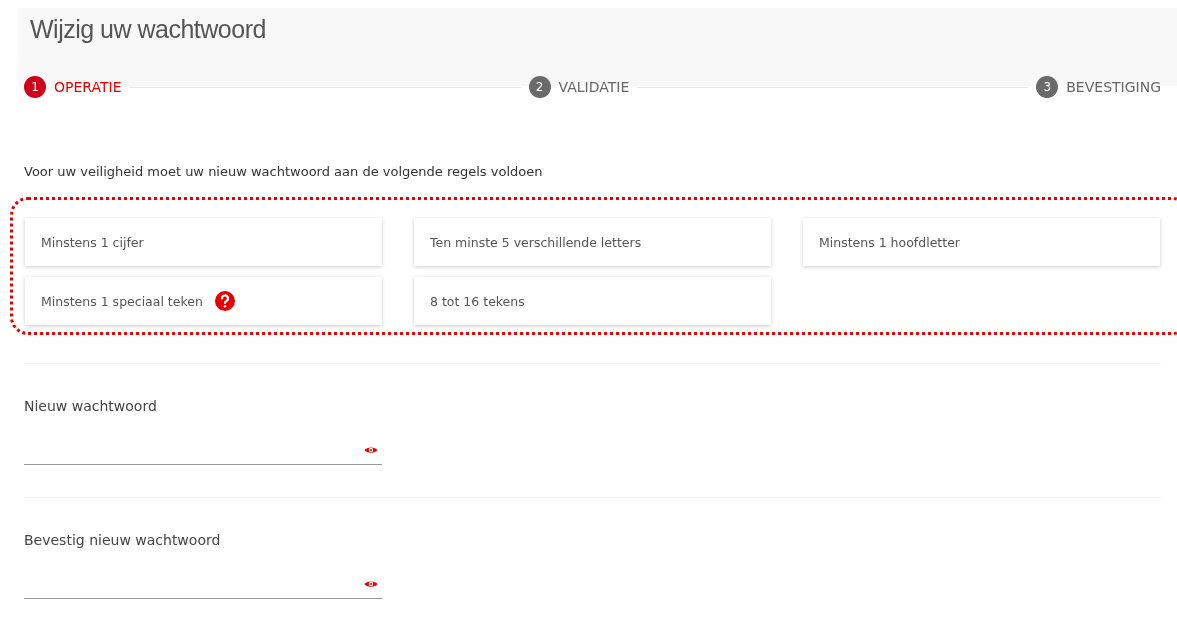  I want to click on rule-text: Minstens 1 cijfer, so click(92, 242).